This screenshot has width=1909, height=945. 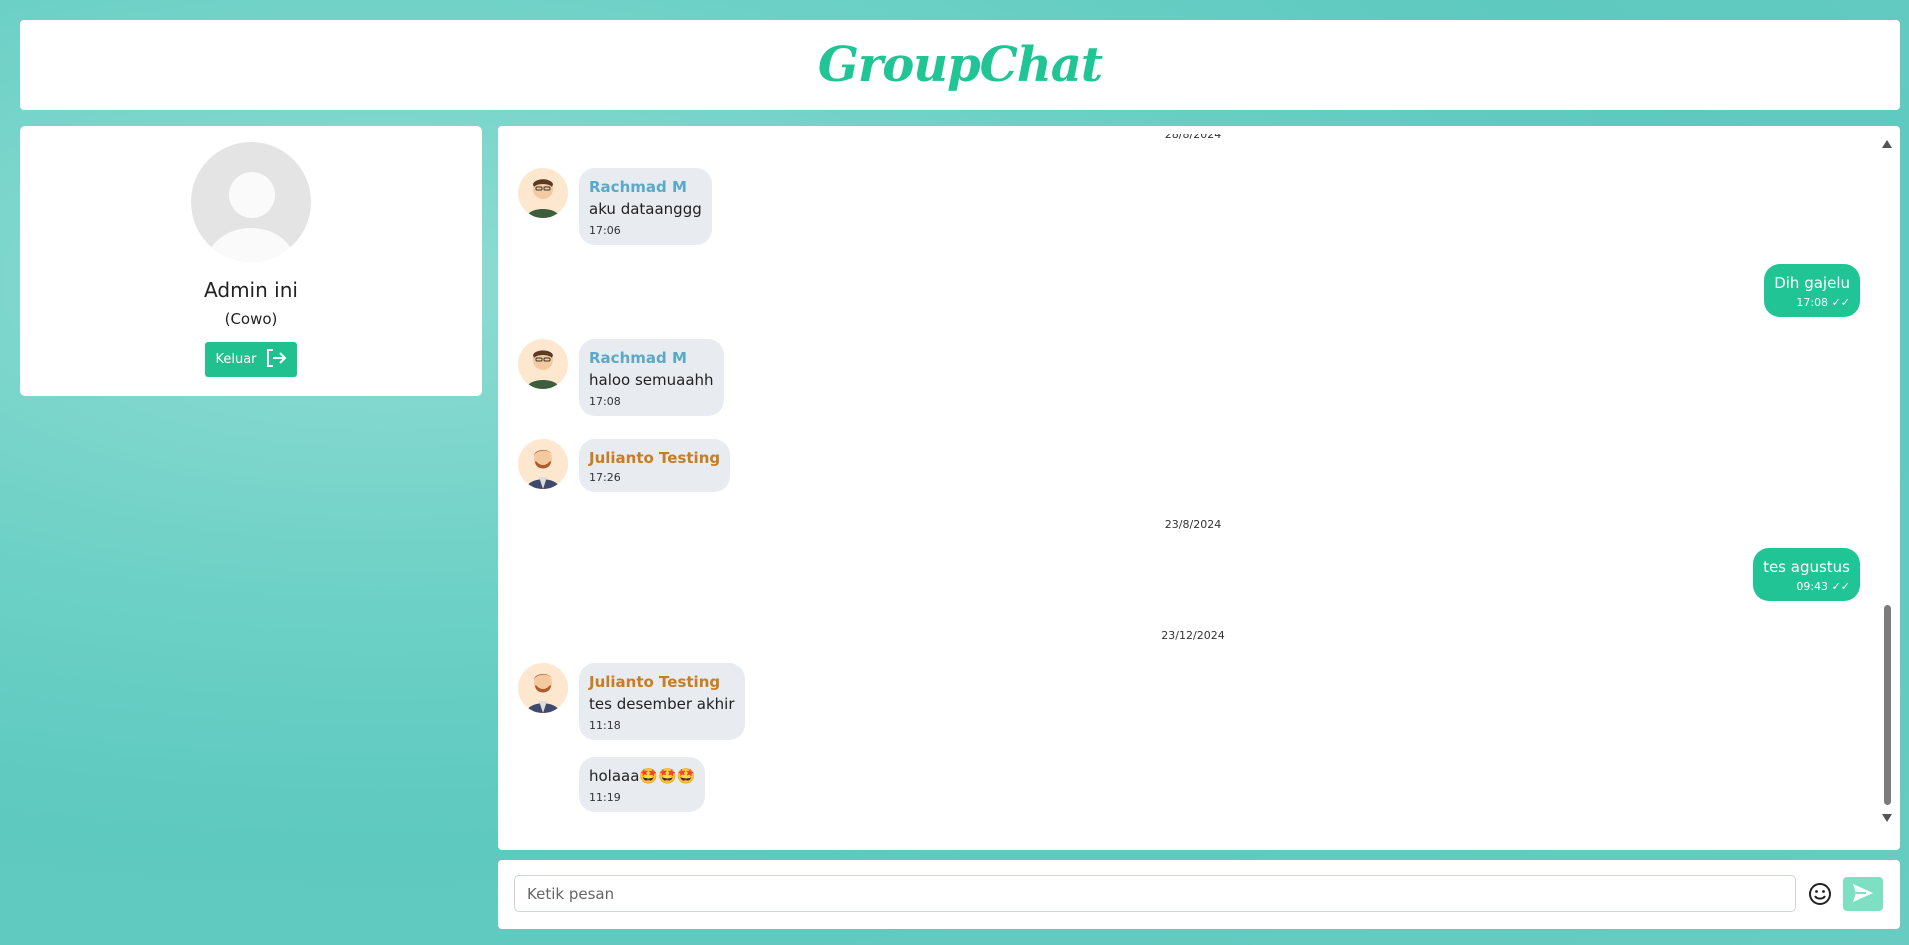 I want to click on message-time: 11:18, so click(x=605, y=725).